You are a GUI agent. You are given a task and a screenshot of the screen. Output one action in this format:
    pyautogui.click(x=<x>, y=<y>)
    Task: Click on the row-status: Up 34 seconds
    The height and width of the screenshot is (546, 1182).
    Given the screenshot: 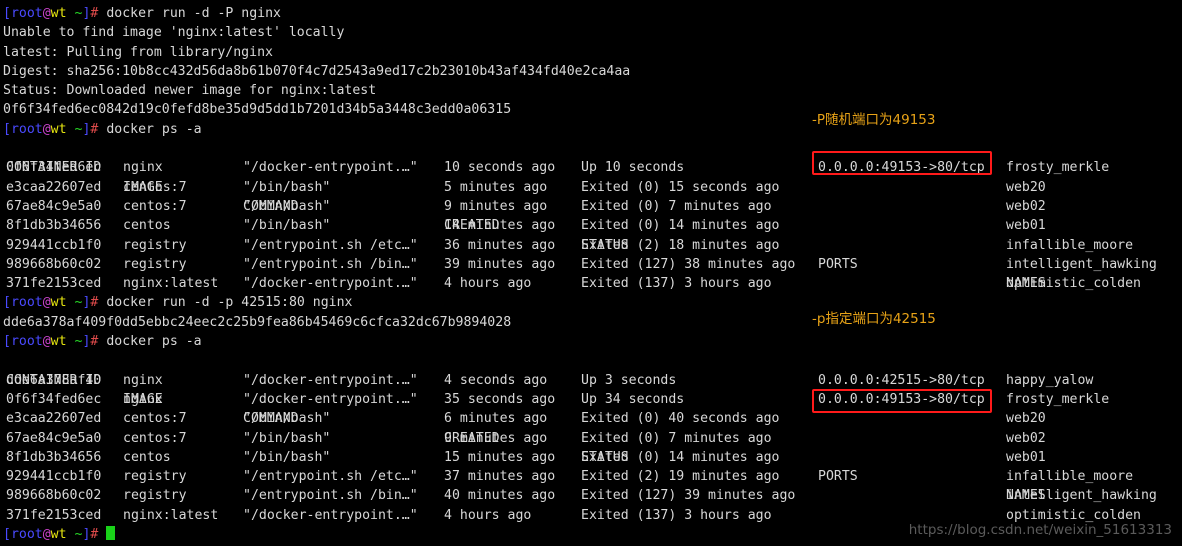 What is the action you would take?
    pyautogui.click(x=633, y=399)
    